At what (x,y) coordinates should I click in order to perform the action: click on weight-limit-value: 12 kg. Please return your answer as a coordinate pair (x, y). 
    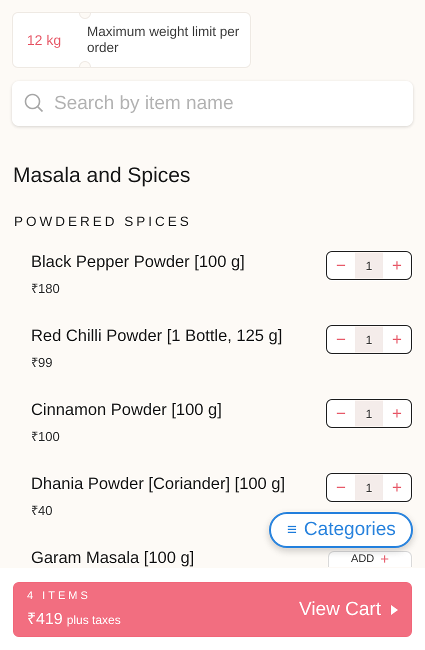
    Looking at the image, I should click on (44, 40).